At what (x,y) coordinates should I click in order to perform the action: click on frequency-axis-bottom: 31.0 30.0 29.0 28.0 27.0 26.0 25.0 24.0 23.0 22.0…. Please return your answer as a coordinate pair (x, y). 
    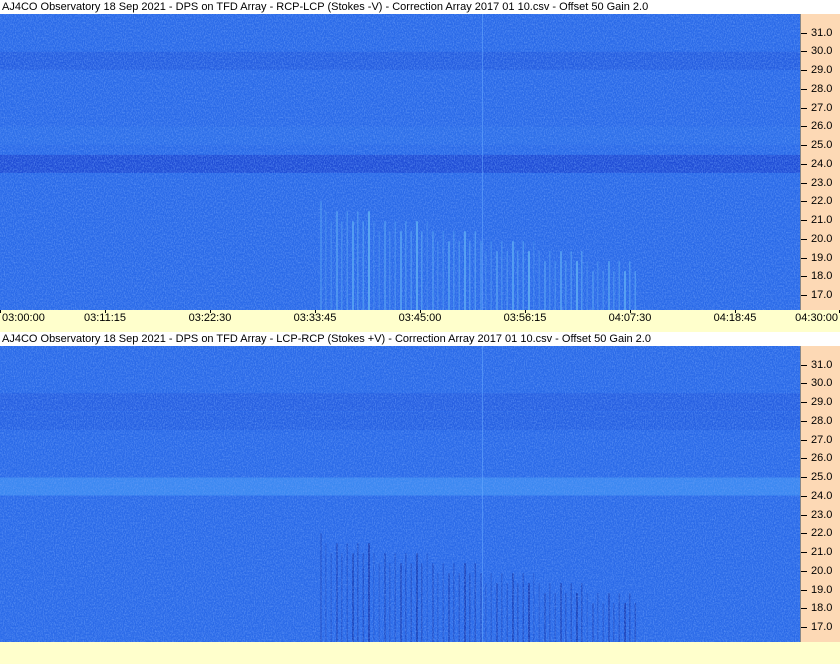
    Looking at the image, I should click on (820, 494).